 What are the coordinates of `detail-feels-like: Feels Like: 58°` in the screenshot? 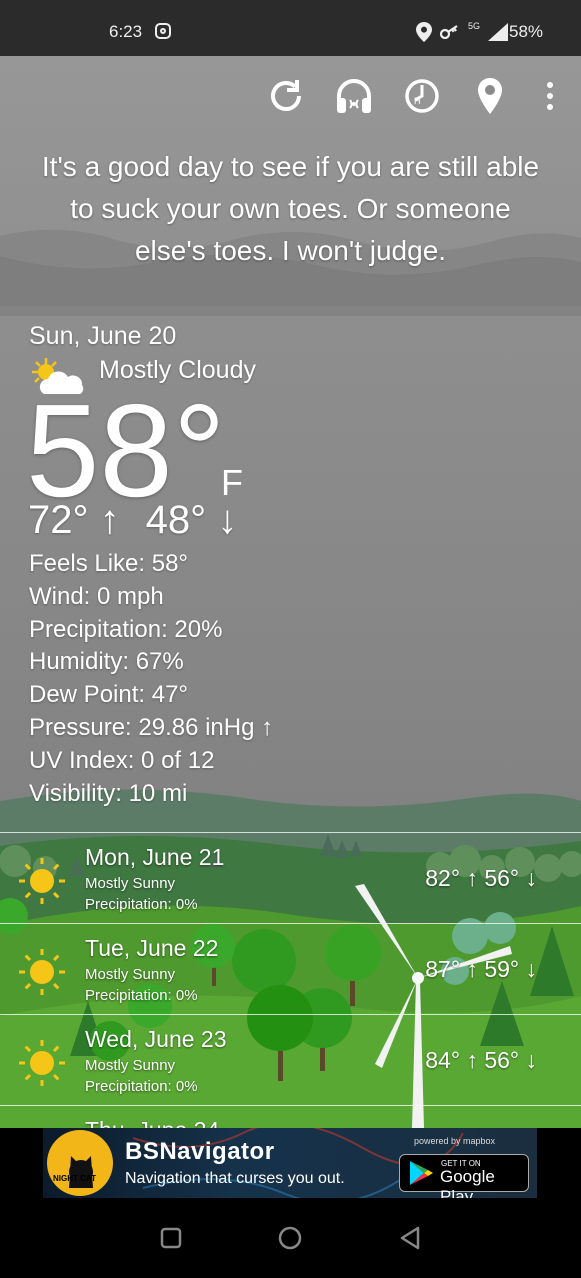 It's located at (109, 563).